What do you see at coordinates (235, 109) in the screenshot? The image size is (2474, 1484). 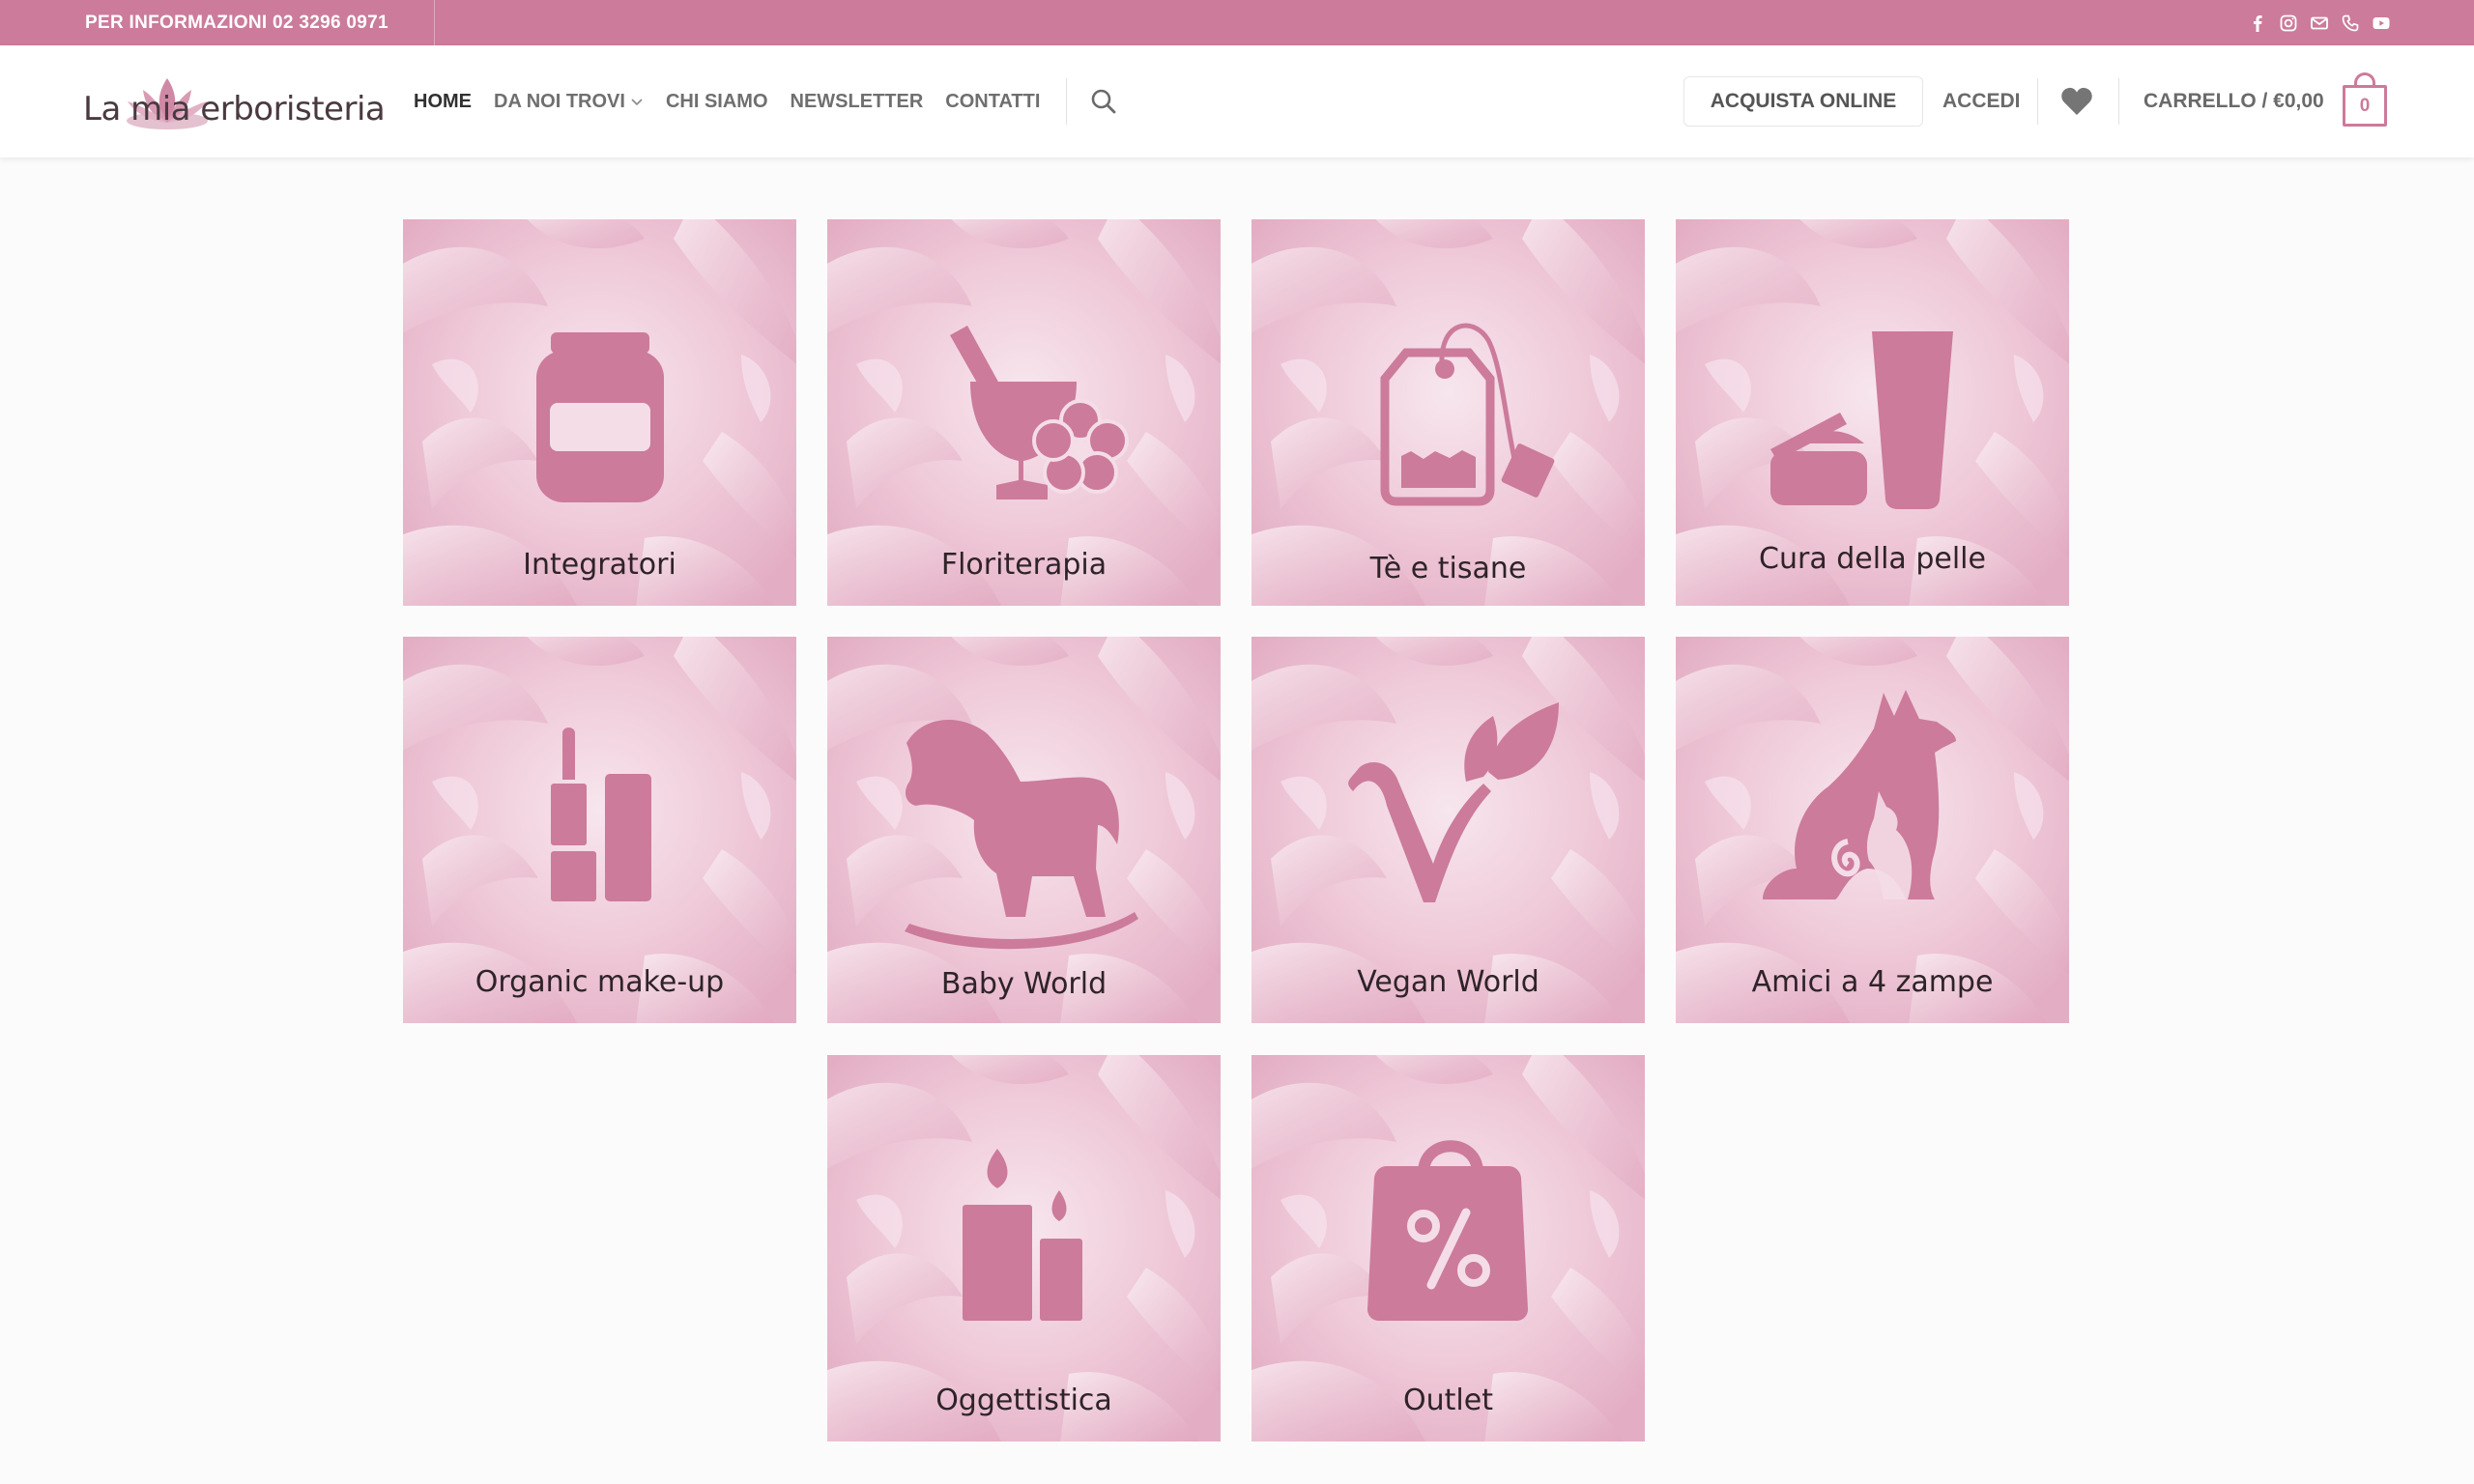 I see `logo-text: La mia erboristeria` at bounding box center [235, 109].